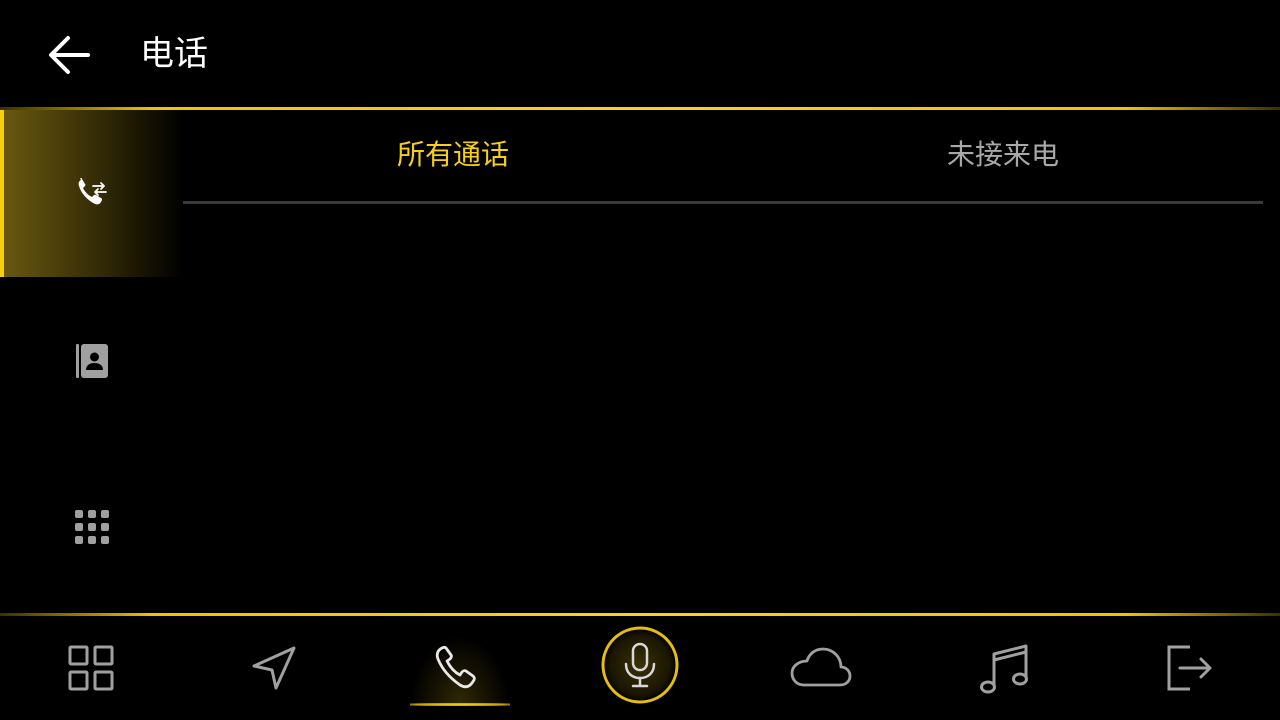  What do you see at coordinates (174, 54) in the screenshot?
I see `page-title: 电话` at bounding box center [174, 54].